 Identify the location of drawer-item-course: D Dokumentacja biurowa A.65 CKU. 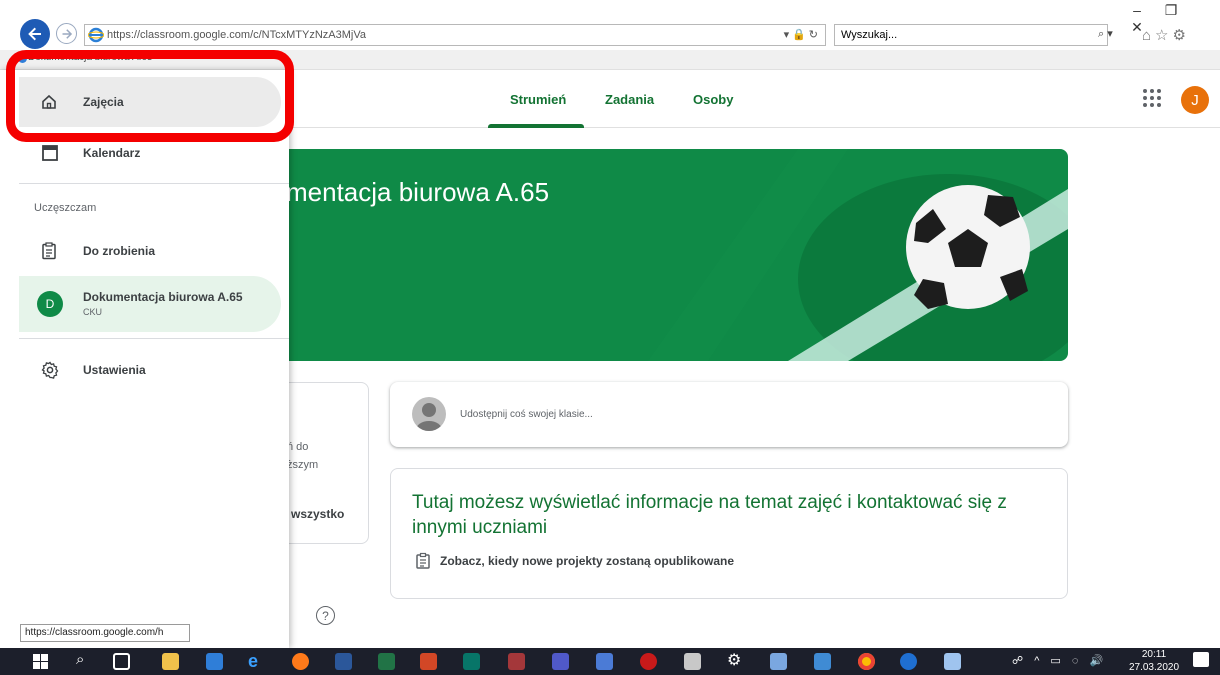
(150, 304).